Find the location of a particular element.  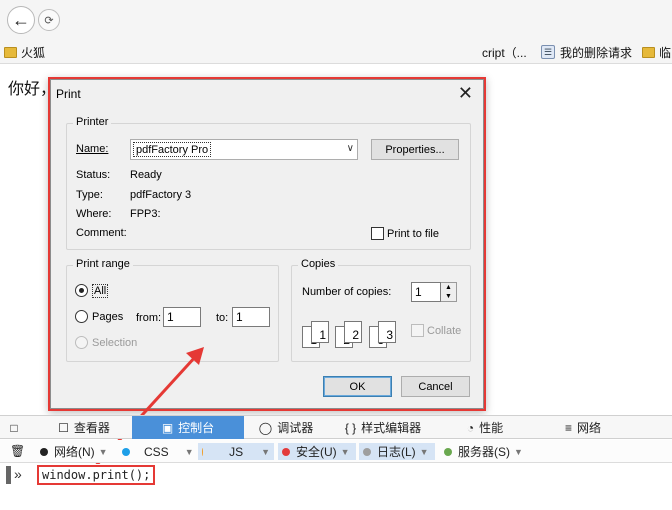

radio-all-label: All is located at coordinates (100, 291).